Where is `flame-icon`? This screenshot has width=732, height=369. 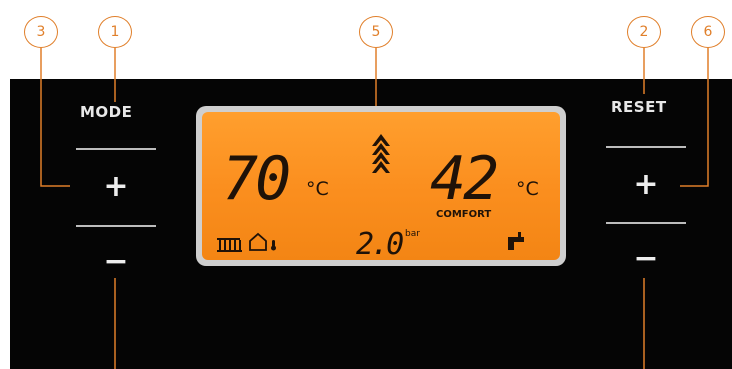 flame-icon is located at coordinates (381, 153).